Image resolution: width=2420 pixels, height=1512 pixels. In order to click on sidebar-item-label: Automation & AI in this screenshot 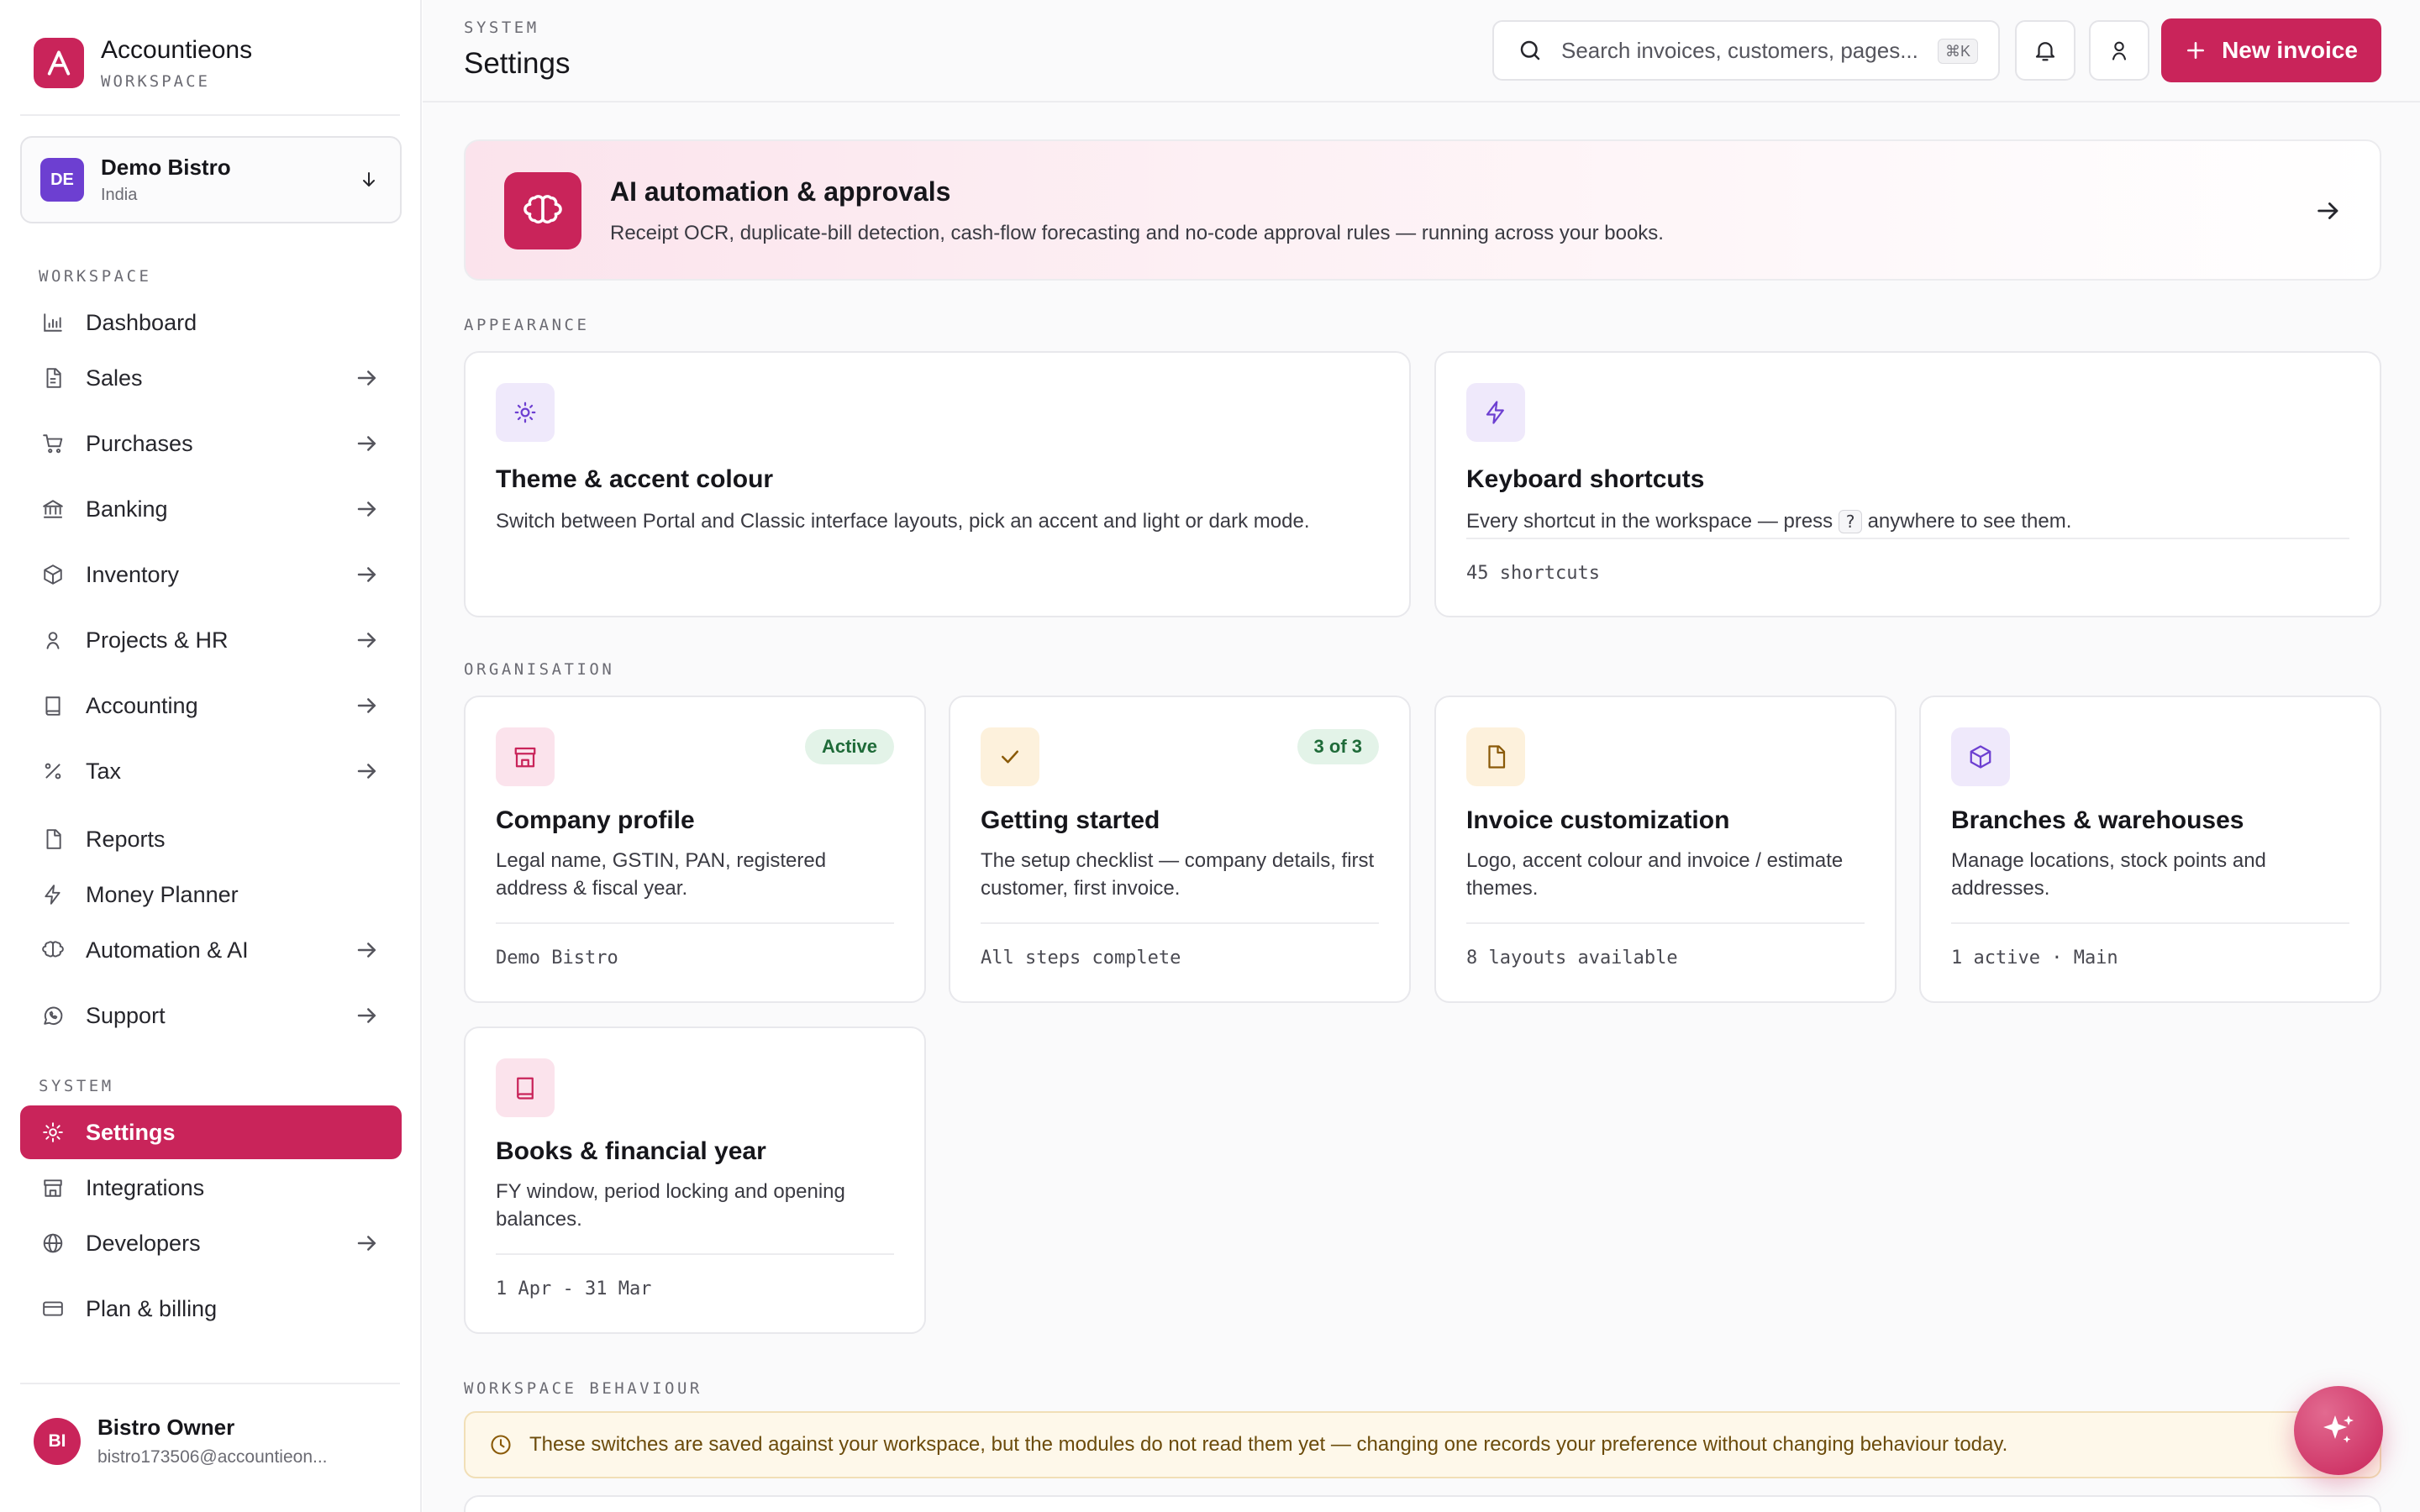, I will do `click(167, 950)`.